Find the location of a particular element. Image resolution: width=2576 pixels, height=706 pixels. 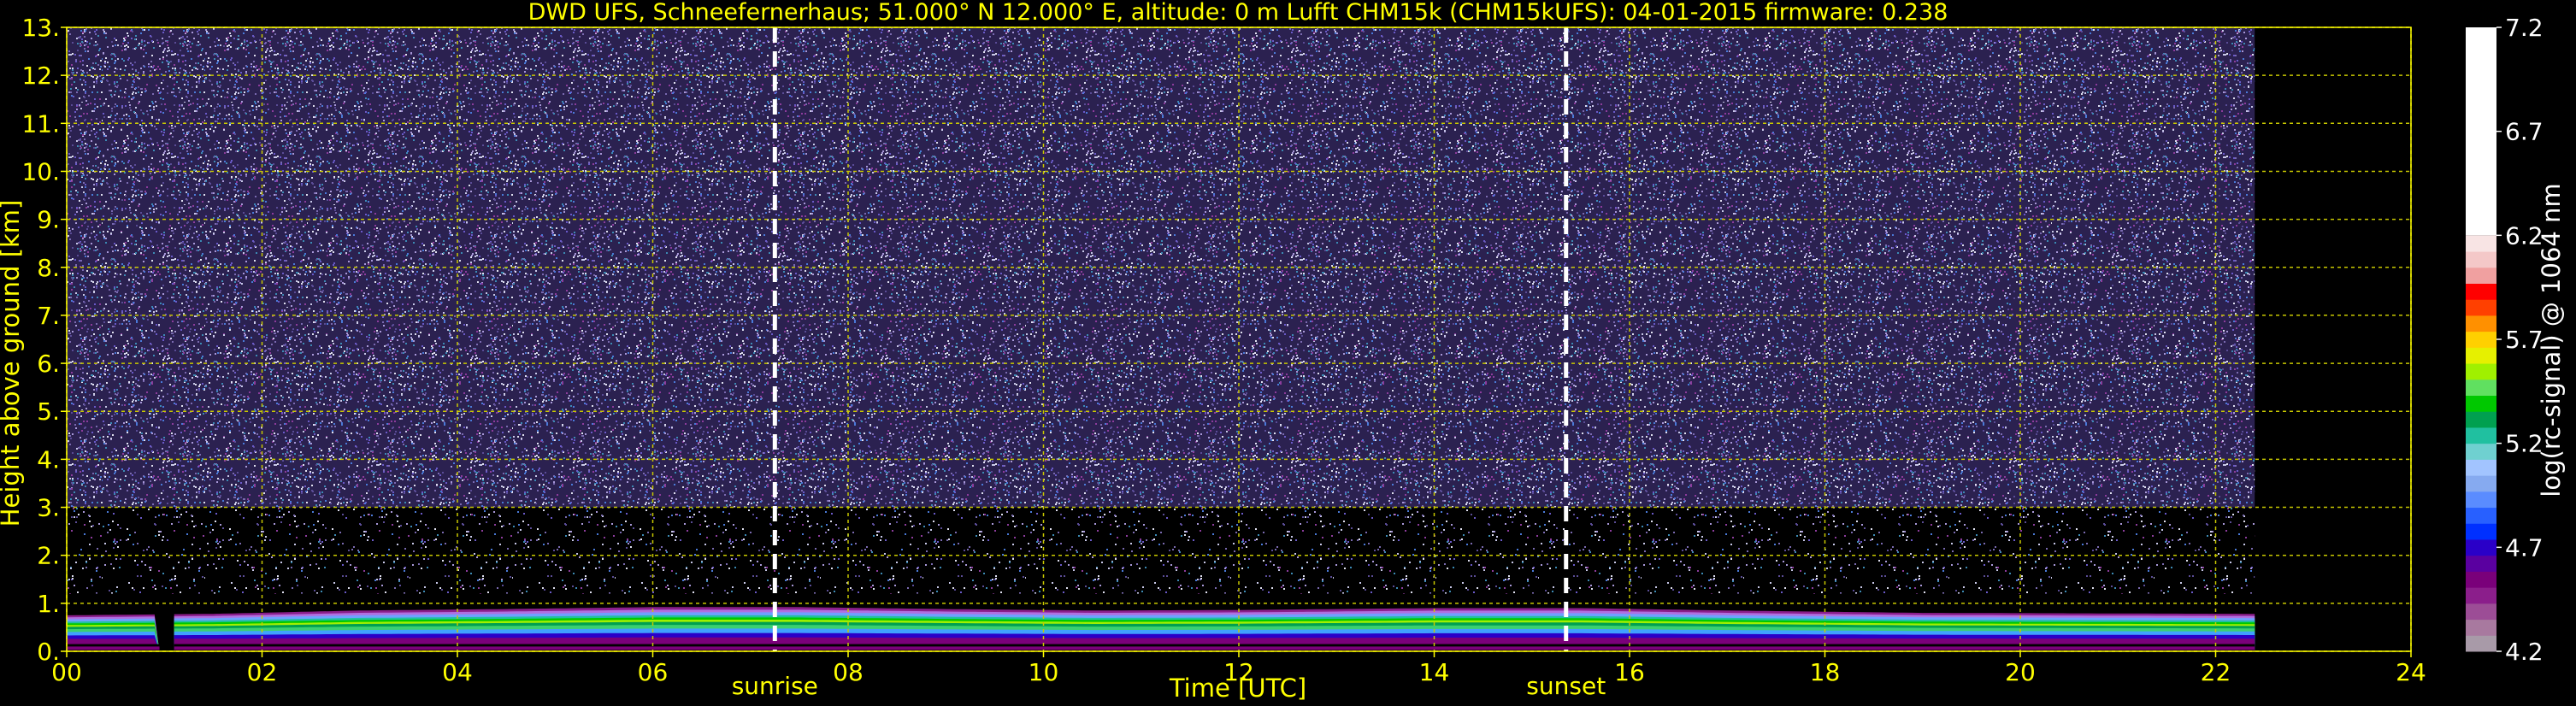

x-tick-label: 08 is located at coordinates (848, 672).